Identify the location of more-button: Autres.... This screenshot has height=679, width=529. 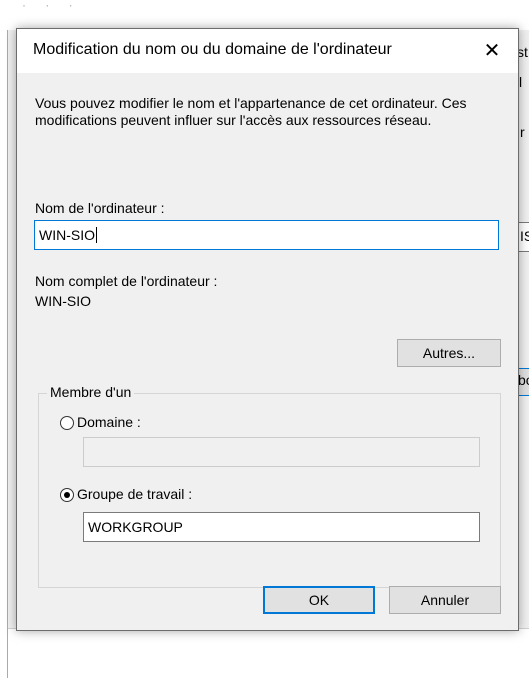
(449, 353).